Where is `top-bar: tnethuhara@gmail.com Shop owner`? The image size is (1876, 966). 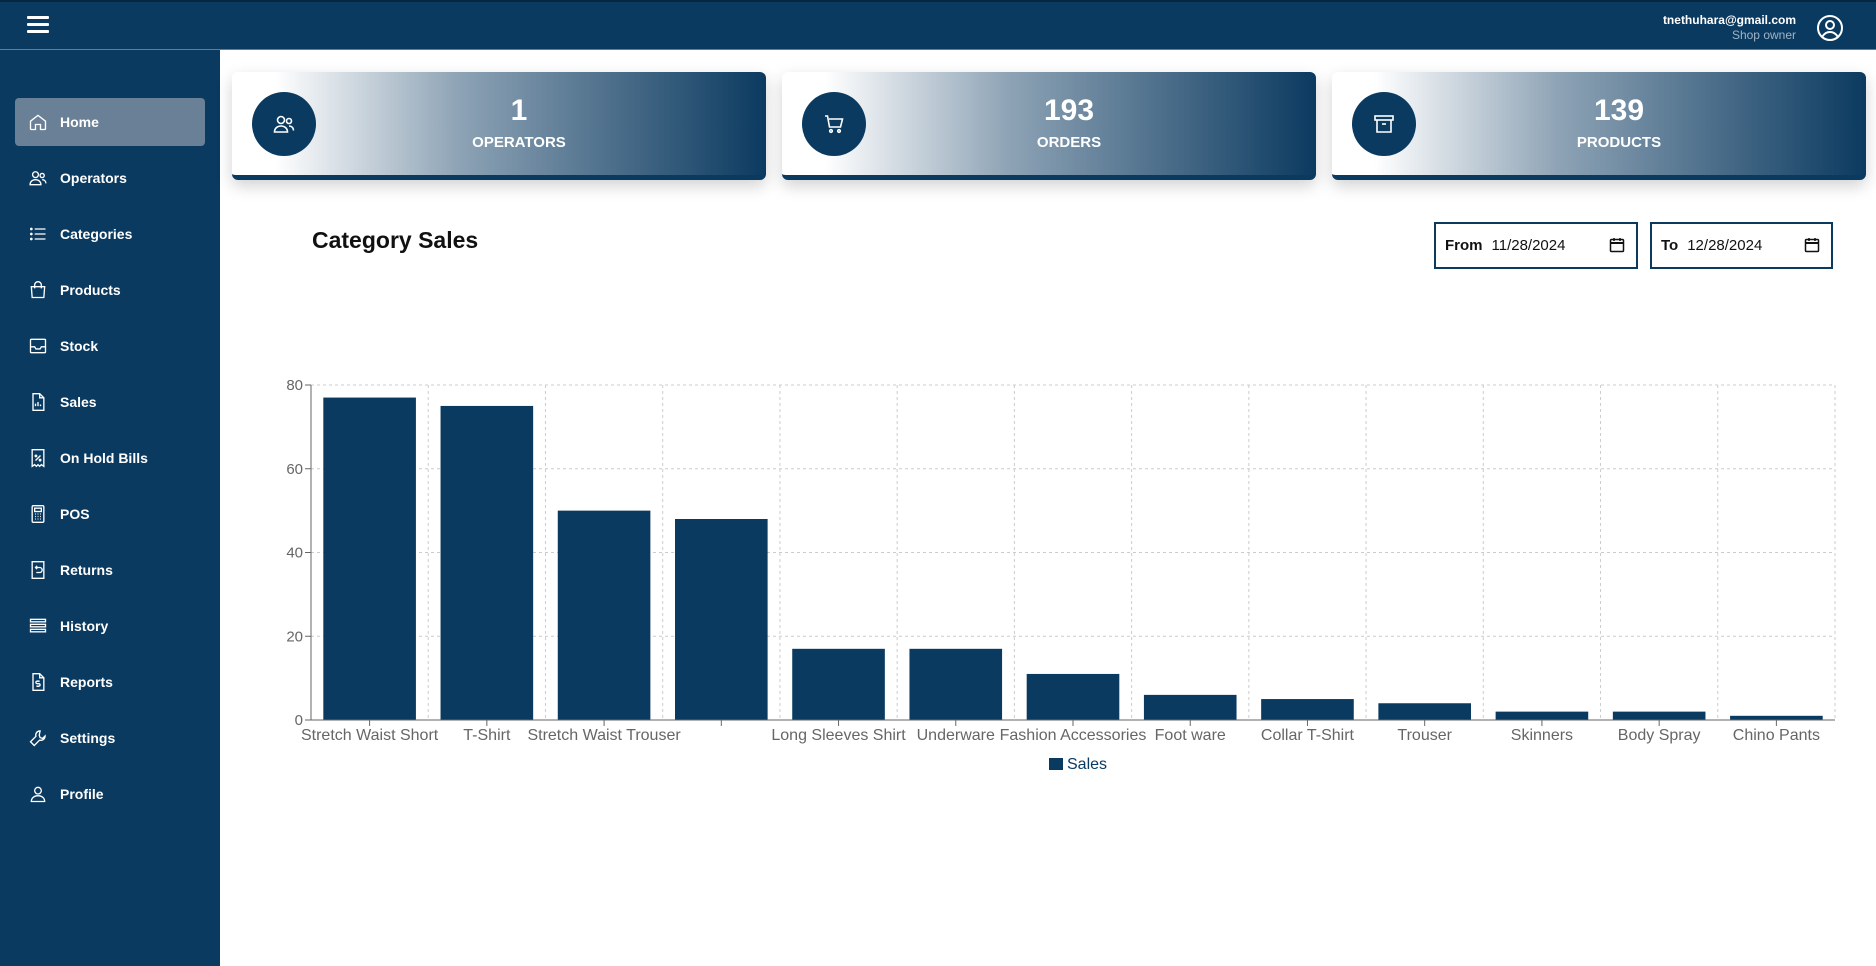 top-bar: tnethuhara@gmail.com Shop owner is located at coordinates (938, 25).